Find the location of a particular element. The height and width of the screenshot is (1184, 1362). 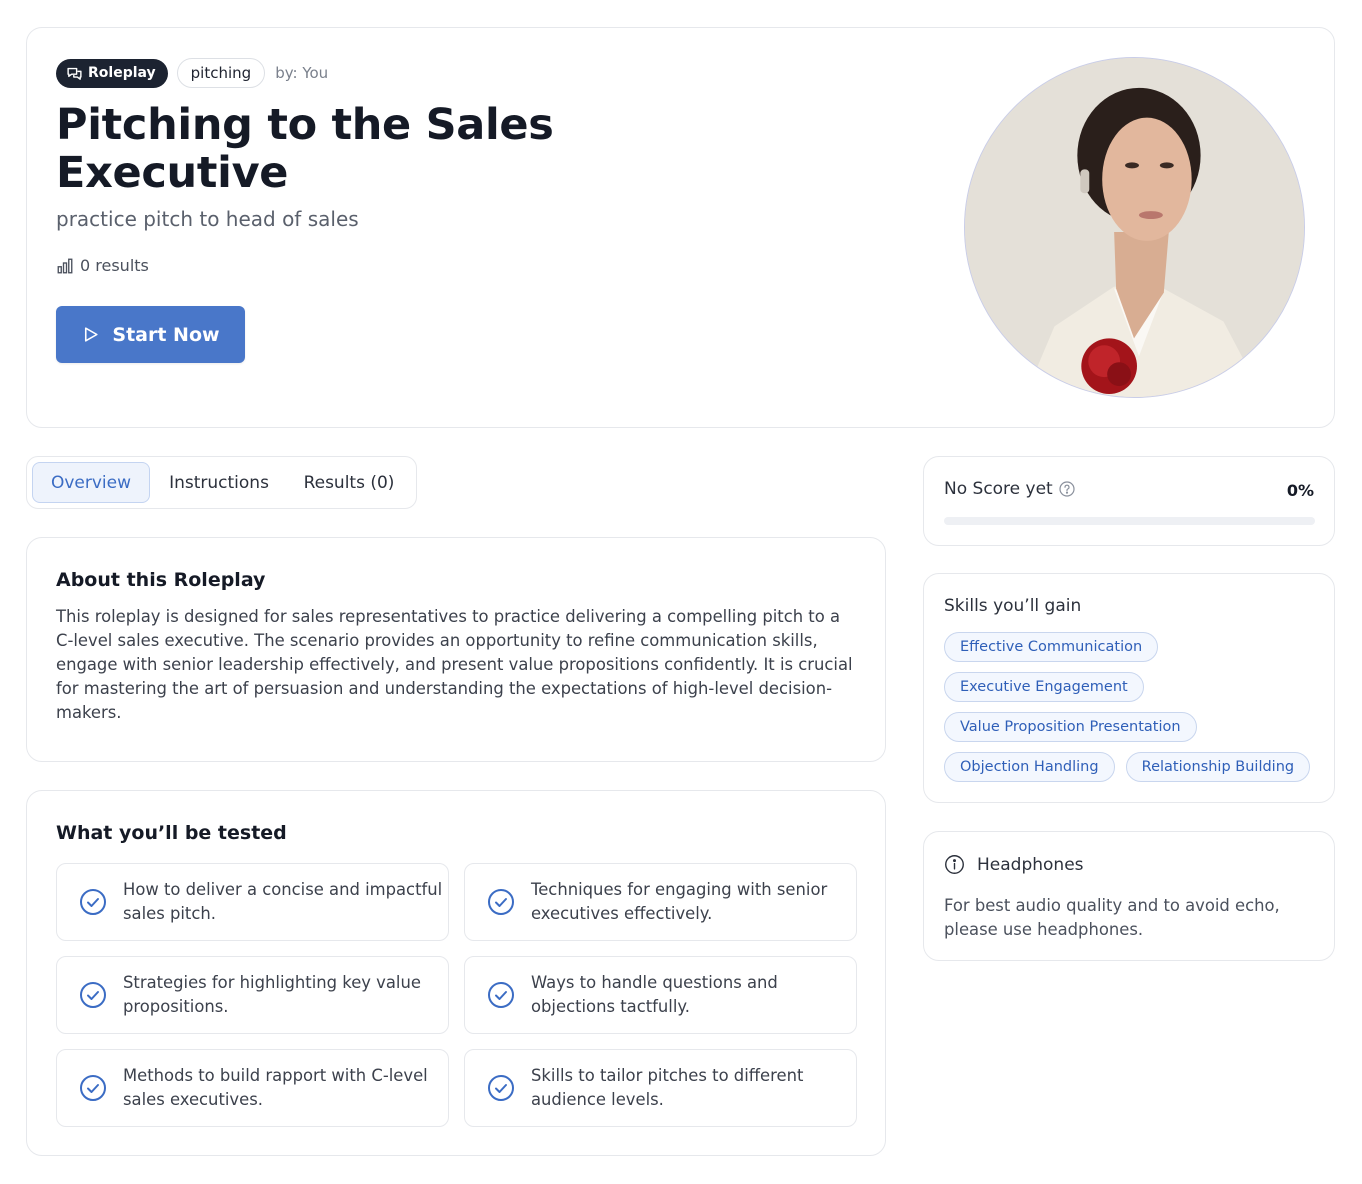

character-portrait-image is located at coordinates (1134, 227).